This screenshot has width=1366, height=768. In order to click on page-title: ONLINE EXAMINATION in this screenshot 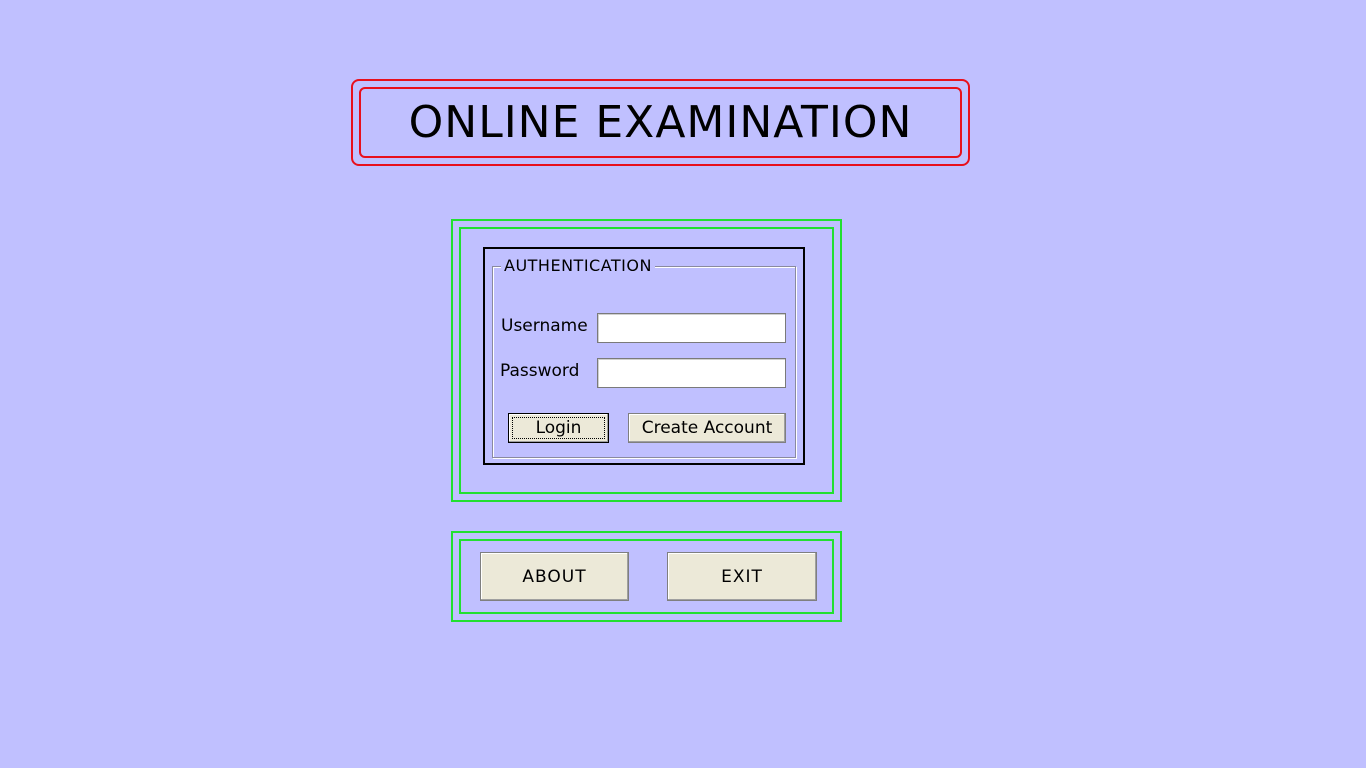, I will do `click(660, 122)`.